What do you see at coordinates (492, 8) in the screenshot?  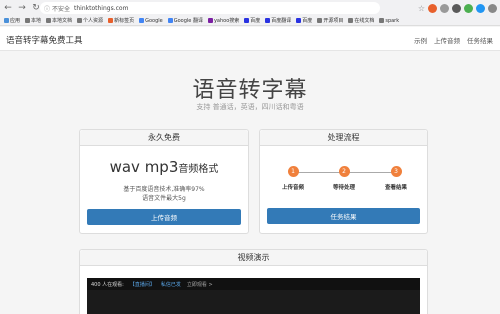 I see `profile-icon` at bounding box center [492, 8].